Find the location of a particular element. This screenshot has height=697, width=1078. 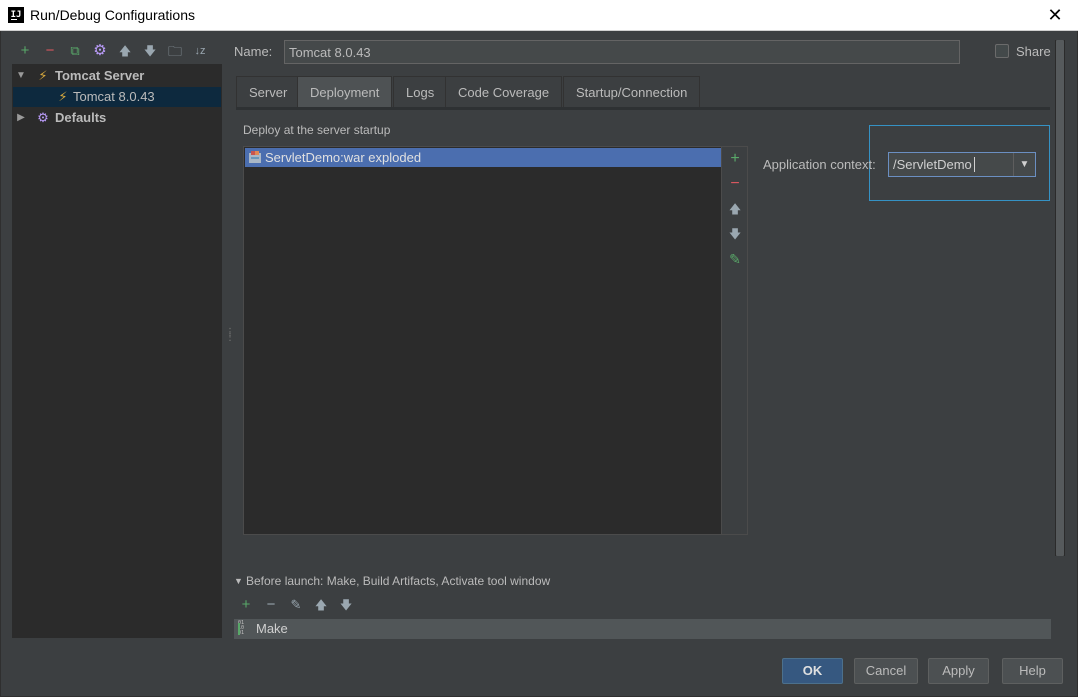

scrollbar-thumb is located at coordinates (1060, 298).